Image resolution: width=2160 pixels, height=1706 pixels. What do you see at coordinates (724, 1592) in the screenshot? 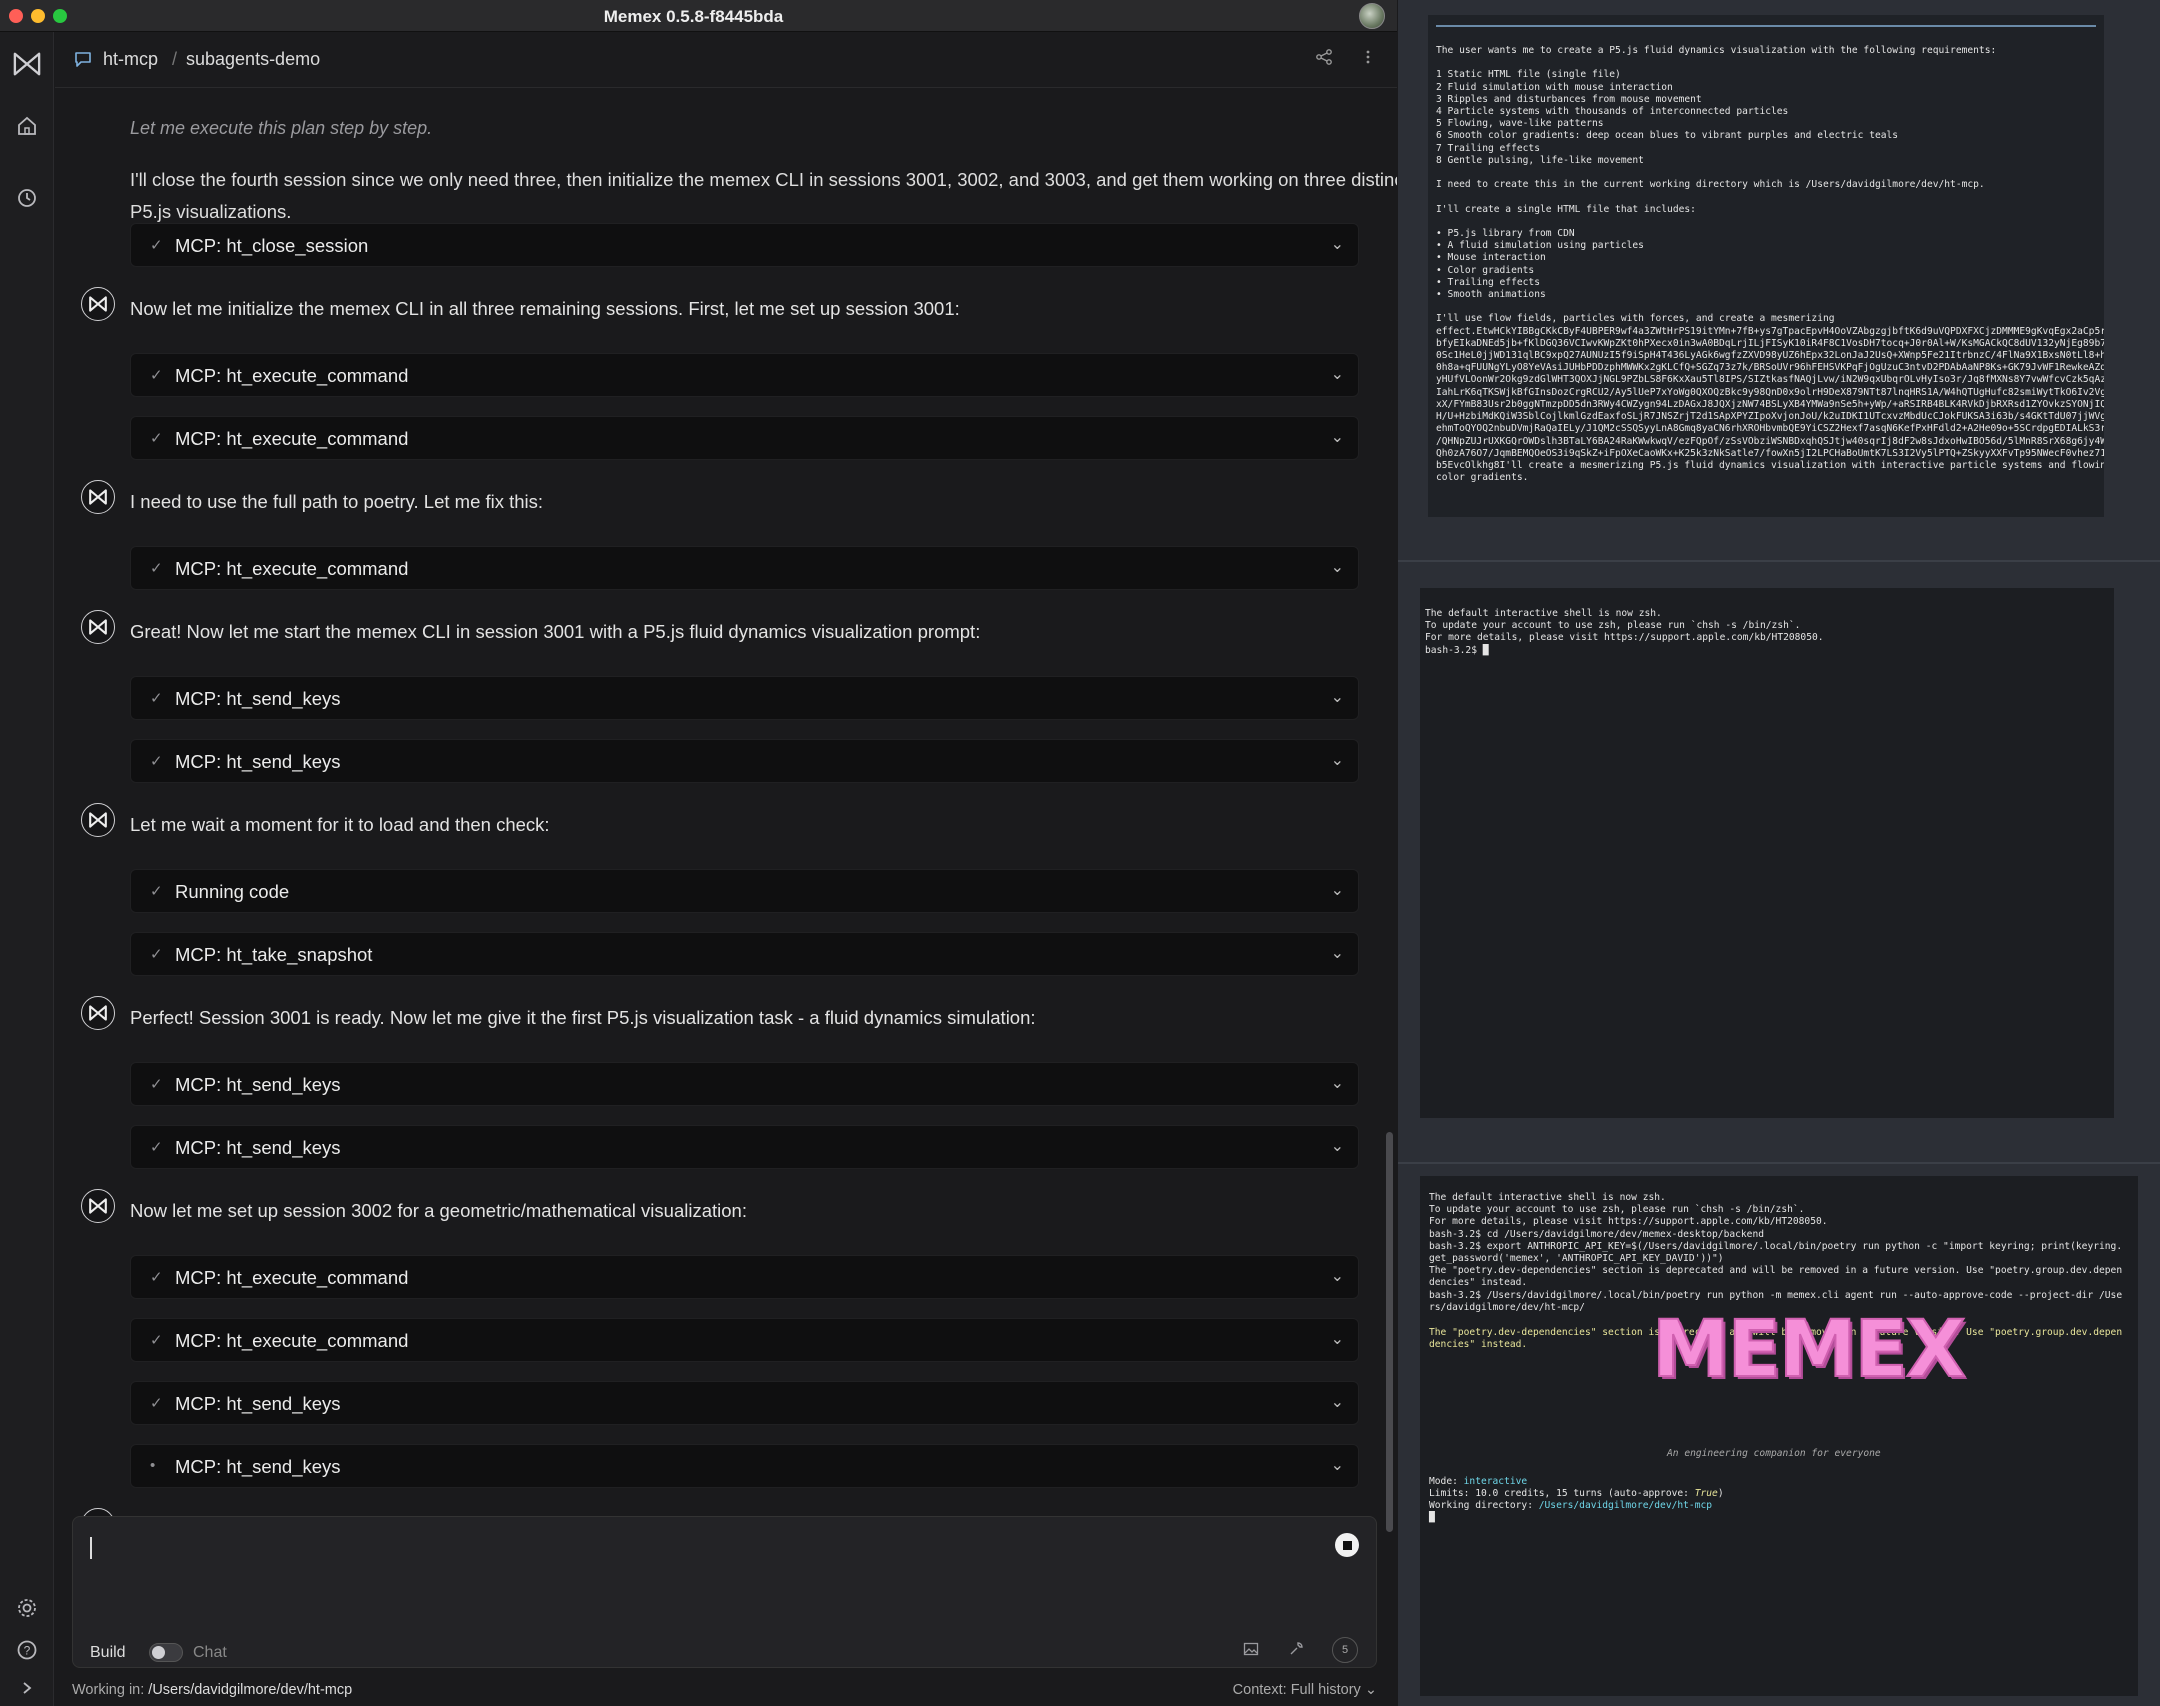
I see `message-composer: Build Chat 5` at bounding box center [724, 1592].